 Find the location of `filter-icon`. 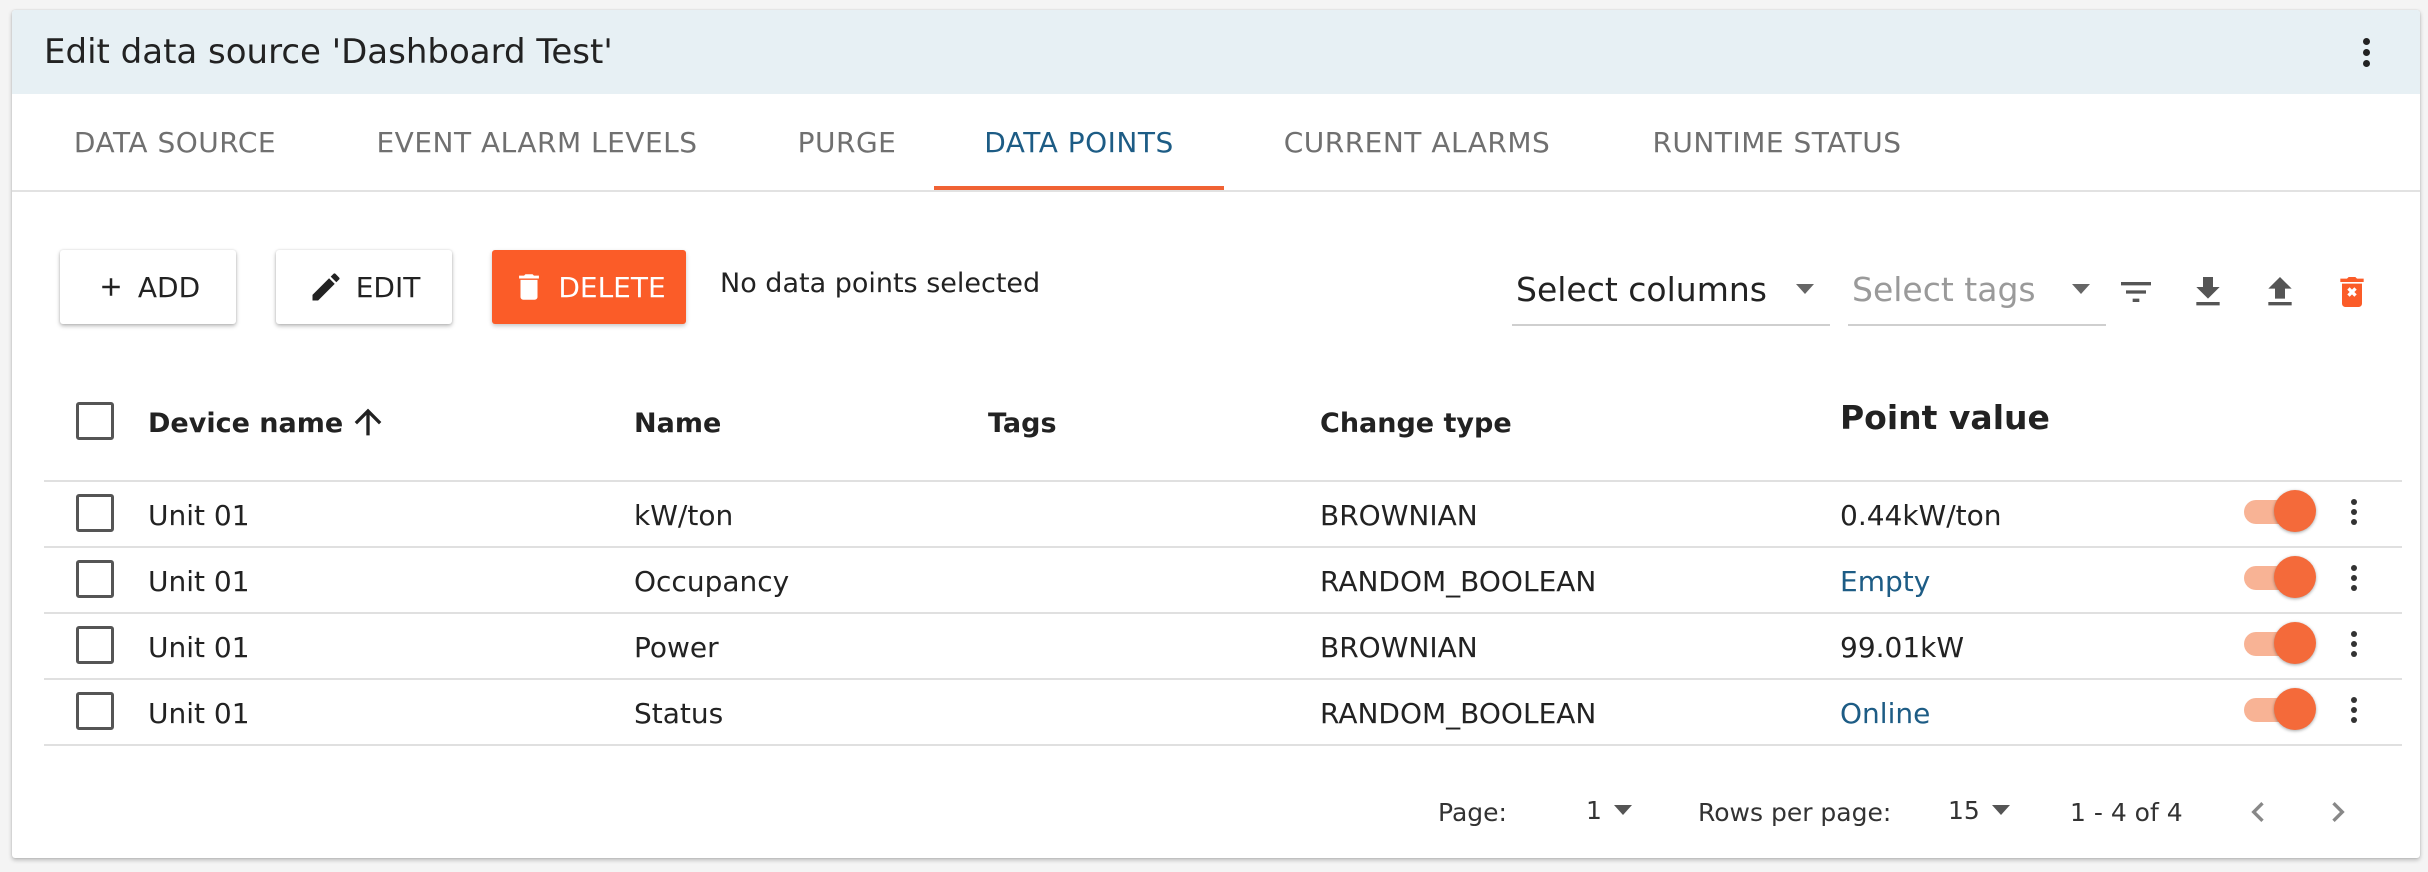

filter-icon is located at coordinates (2136, 292).